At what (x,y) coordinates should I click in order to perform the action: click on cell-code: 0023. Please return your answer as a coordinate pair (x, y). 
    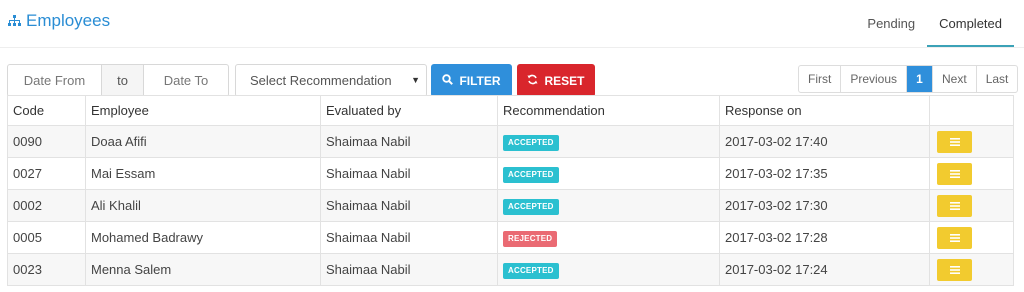
    Looking at the image, I should click on (46, 269).